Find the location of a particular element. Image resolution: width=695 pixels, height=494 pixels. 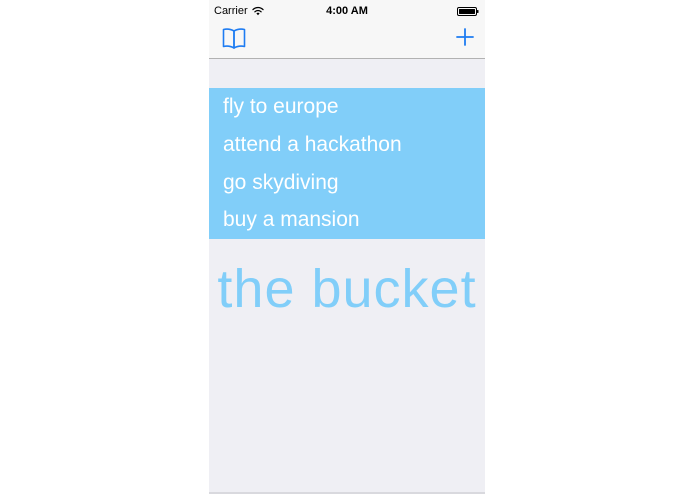

status-bar: Carrier 4:00 AM is located at coordinates (347, 11).